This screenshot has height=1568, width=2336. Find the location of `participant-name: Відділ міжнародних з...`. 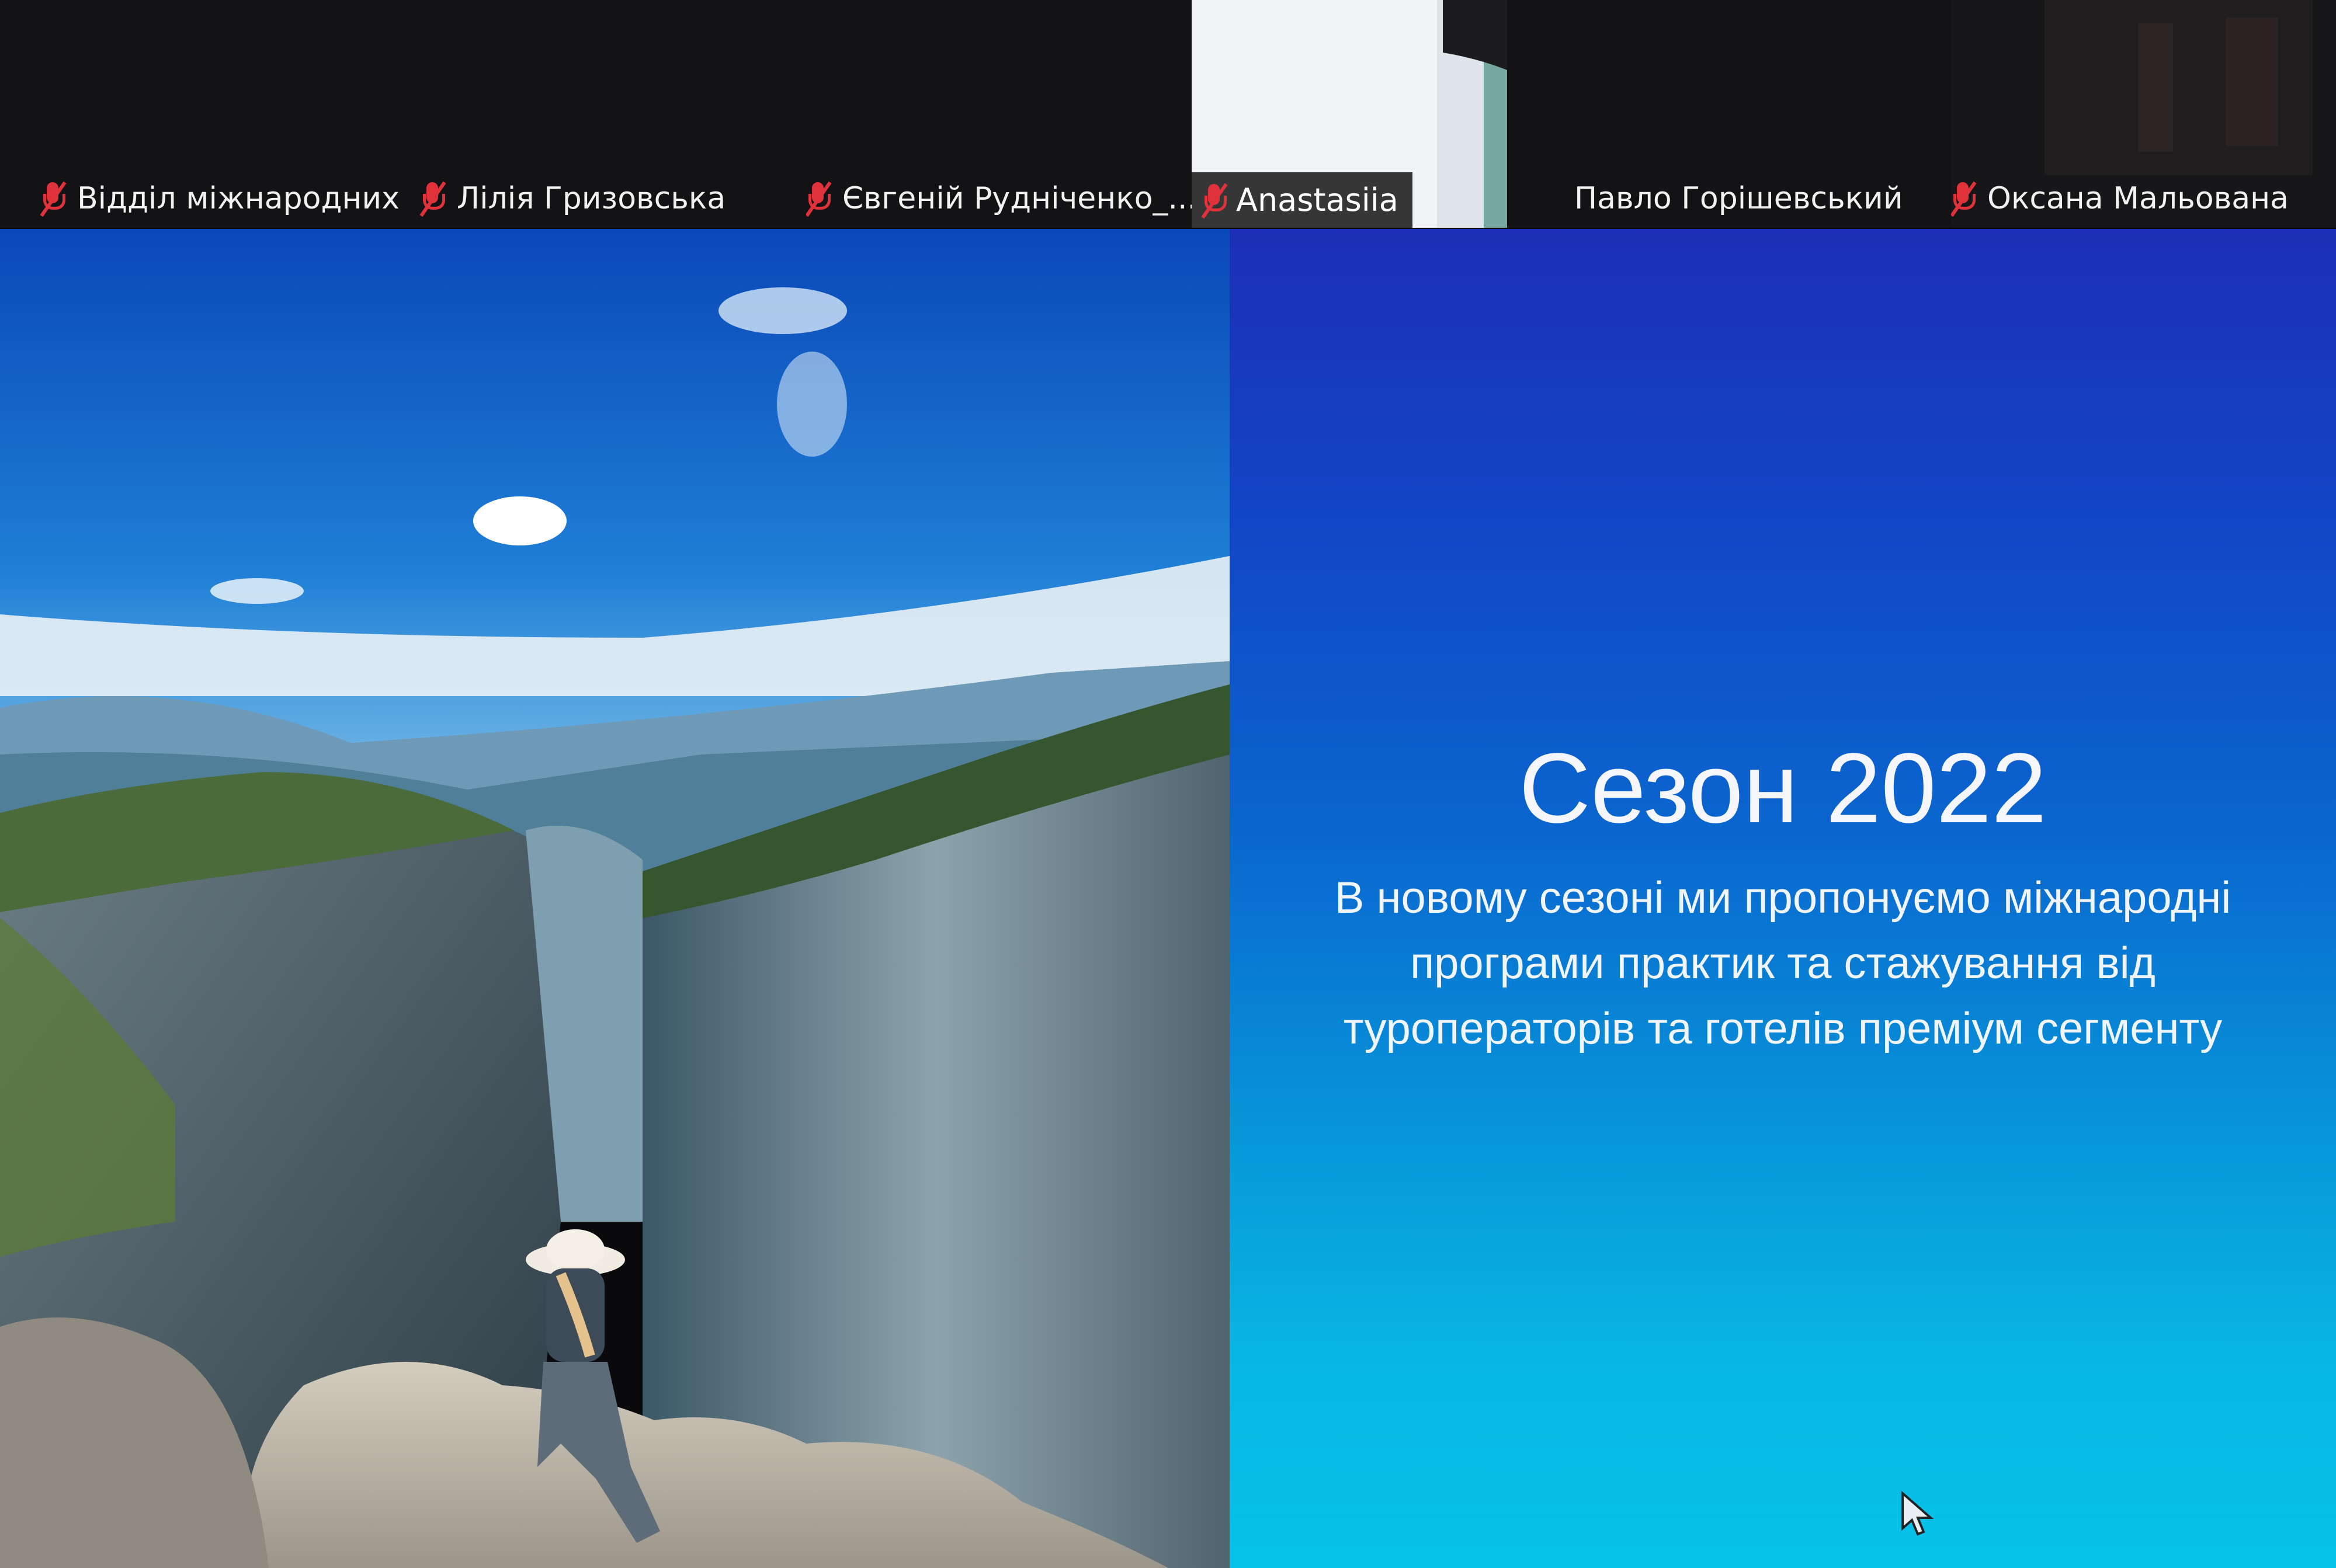

participant-name: Відділ міжнародних з... is located at coordinates (243, 199).